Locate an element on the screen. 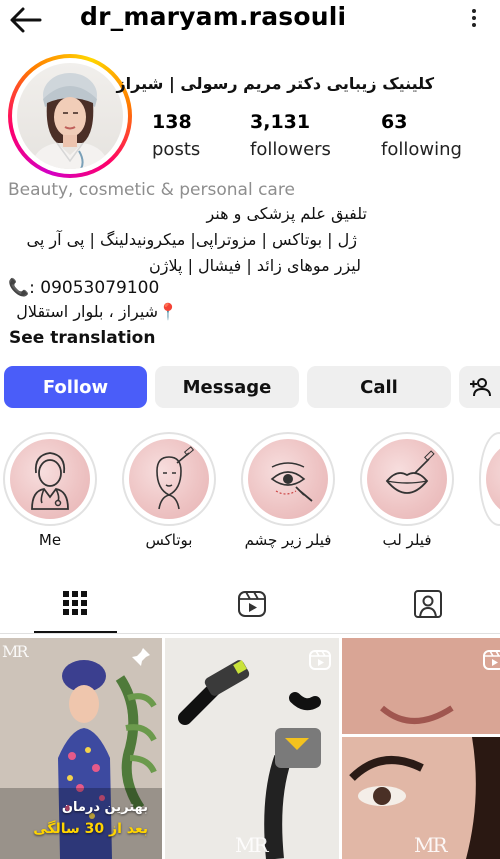  arrow-left-icon is located at coordinates (26, 20).